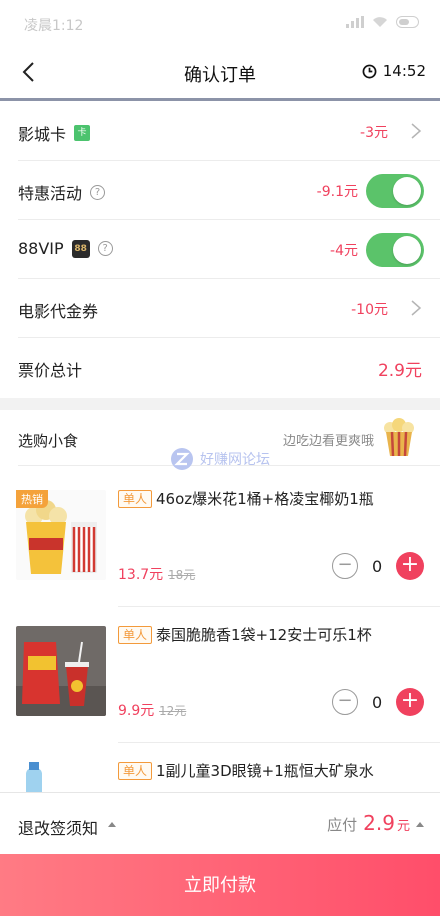  I want to click on snack-item: 单人 1副儿童3D眼镜+1瓶恒大矿泉水, so click(220, 777).